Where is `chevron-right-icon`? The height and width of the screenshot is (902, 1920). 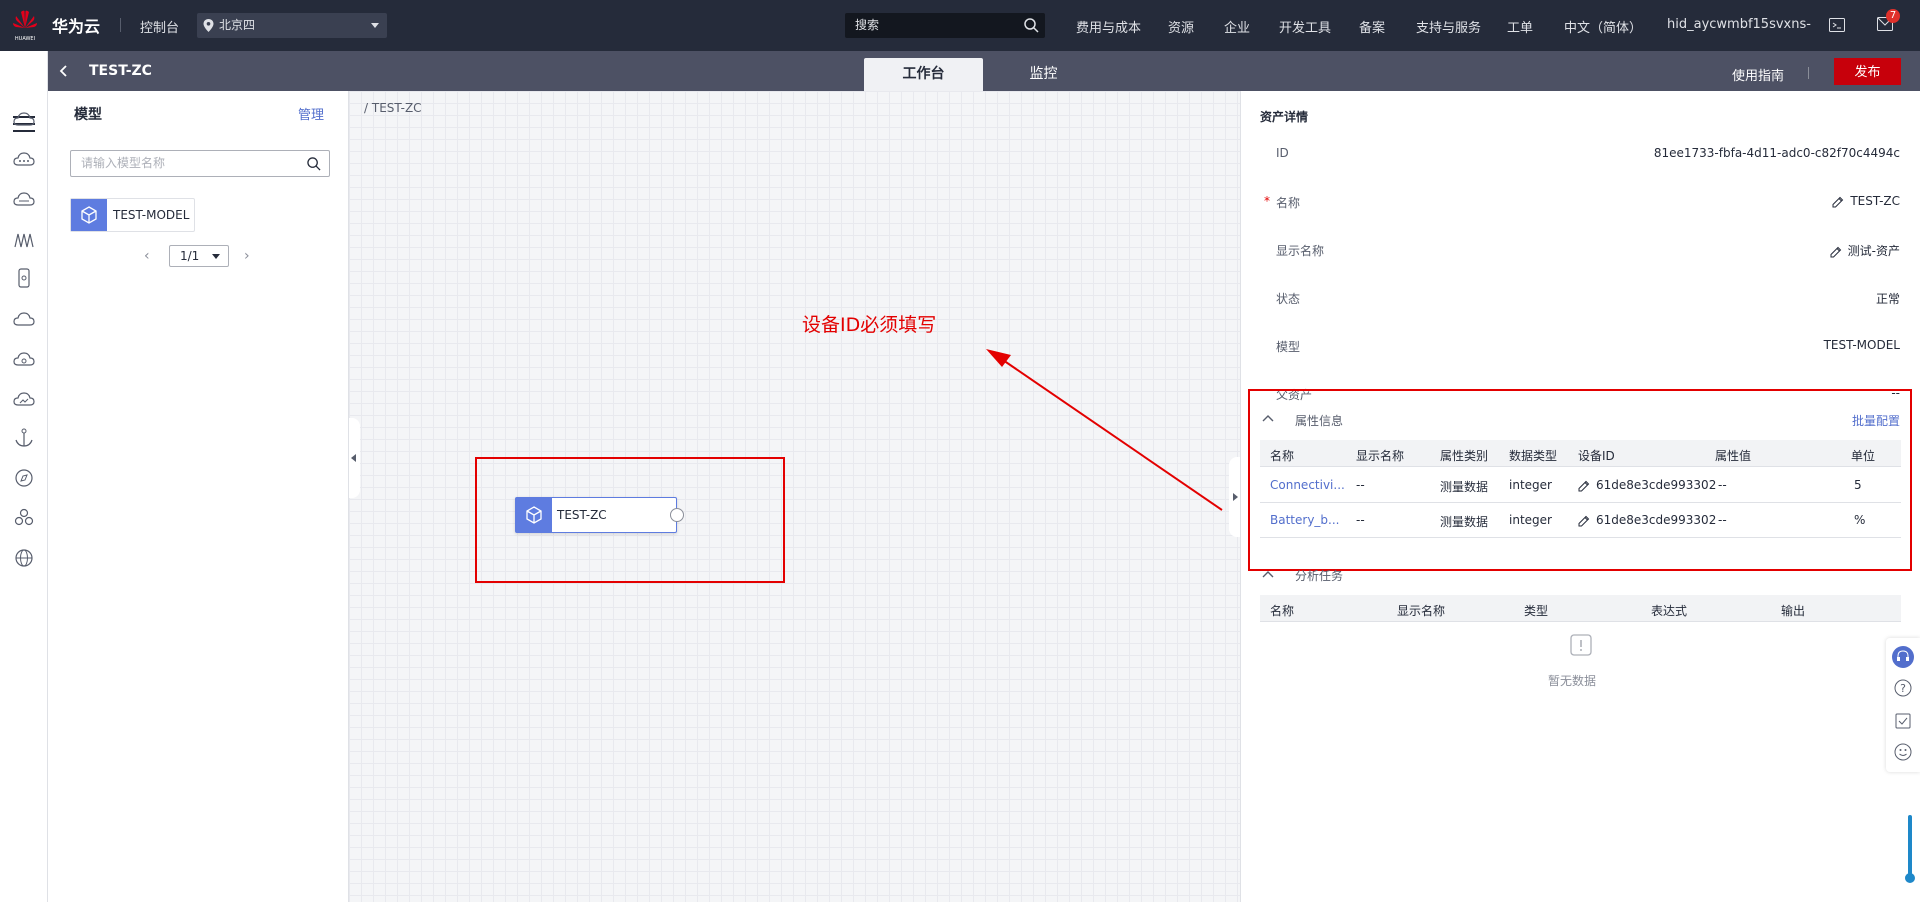 chevron-right-icon is located at coordinates (1235, 497).